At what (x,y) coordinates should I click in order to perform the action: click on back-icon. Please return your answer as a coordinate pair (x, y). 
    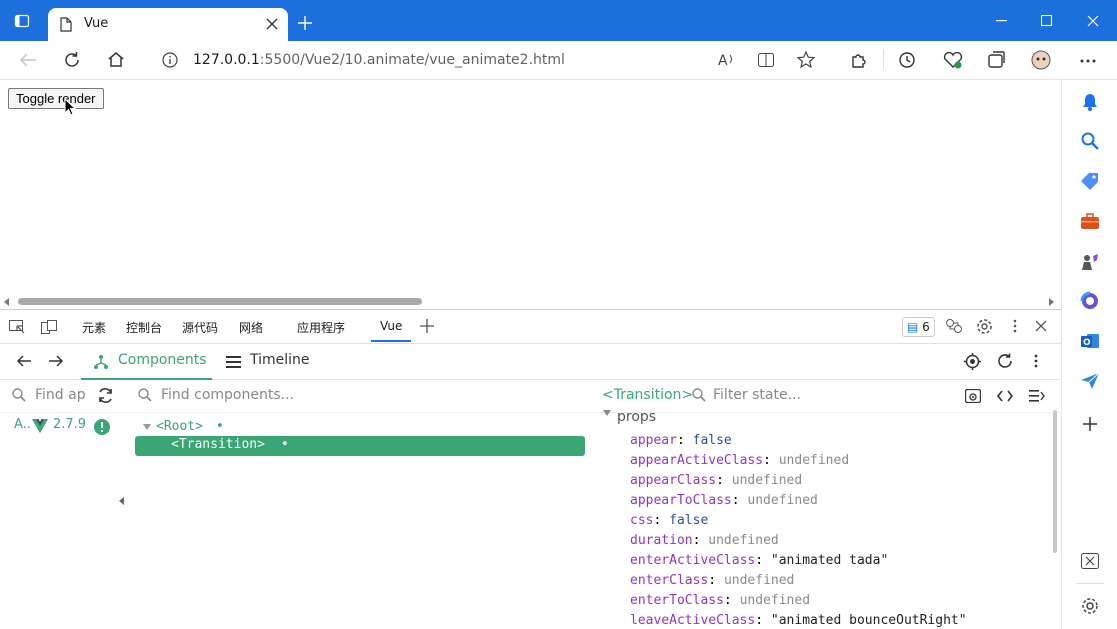
    Looking at the image, I should click on (28, 60).